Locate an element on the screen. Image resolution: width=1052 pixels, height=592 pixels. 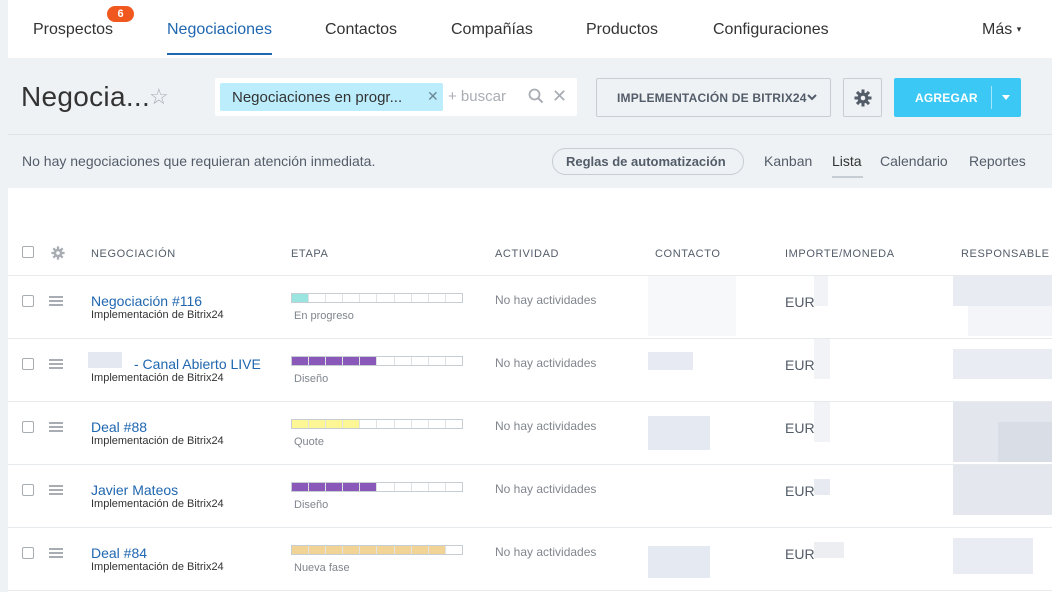
view-lista: Lista is located at coordinates (847, 161).